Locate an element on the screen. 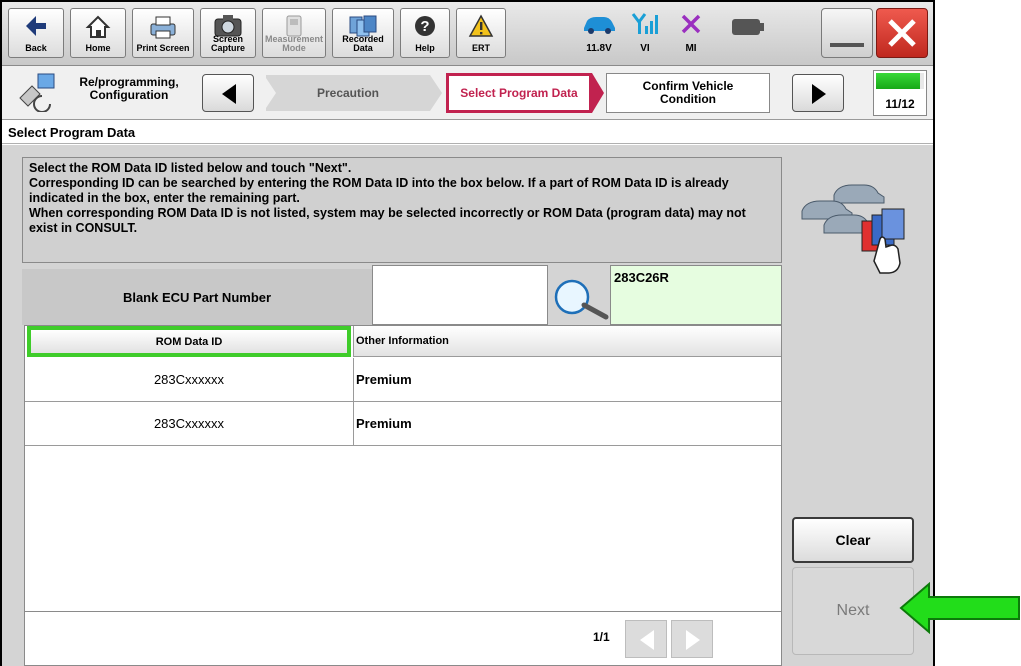 The width and height of the screenshot is (1021, 666). vi-indicator: VI is located at coordinates (645, 33).